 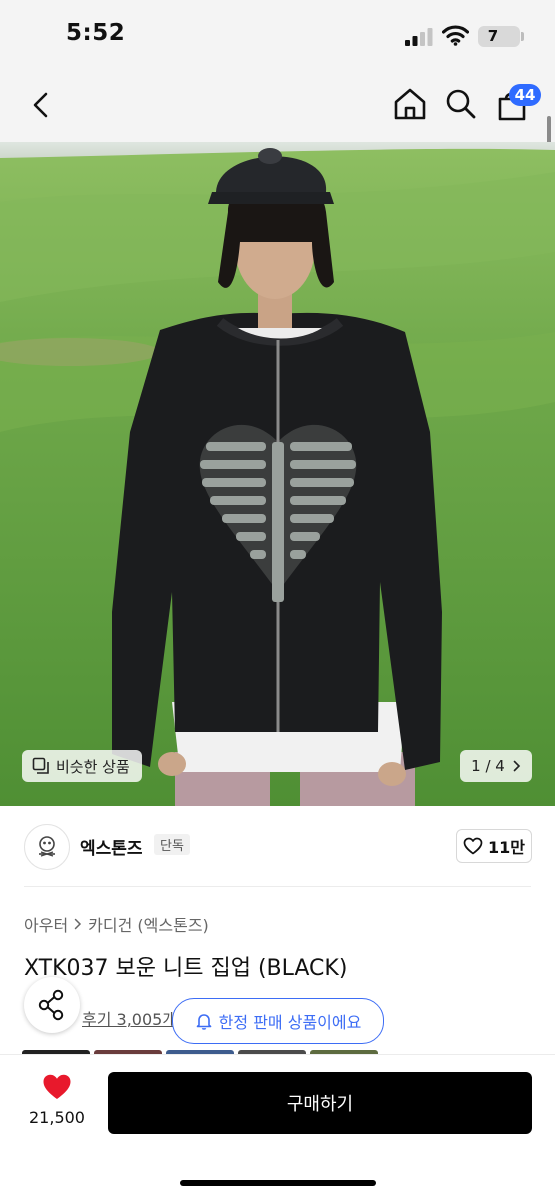 I want to click on wishlist-count: 21,500, so click(x=57, y=1117).